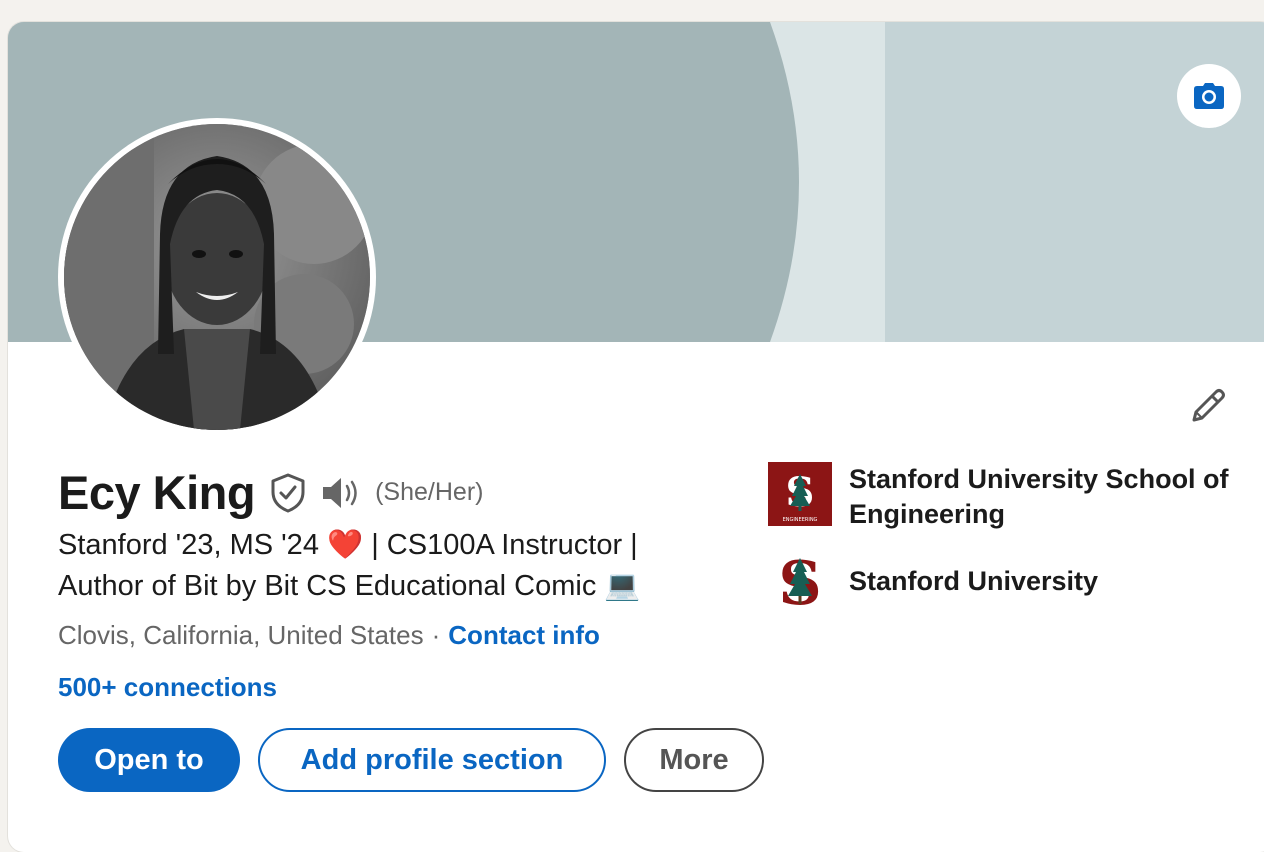  Describe the element at coordinates (800, 520) in the screenshot. I see `logo-caption: ENGINEERING` at that location.